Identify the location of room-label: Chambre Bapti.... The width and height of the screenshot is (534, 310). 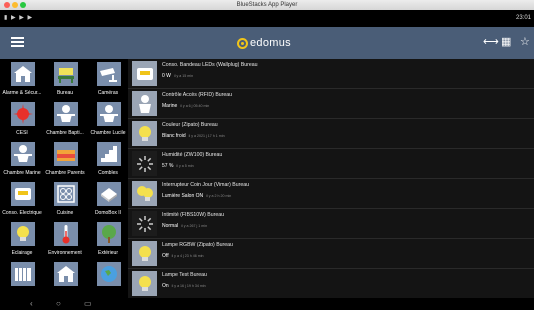
(65, 133).